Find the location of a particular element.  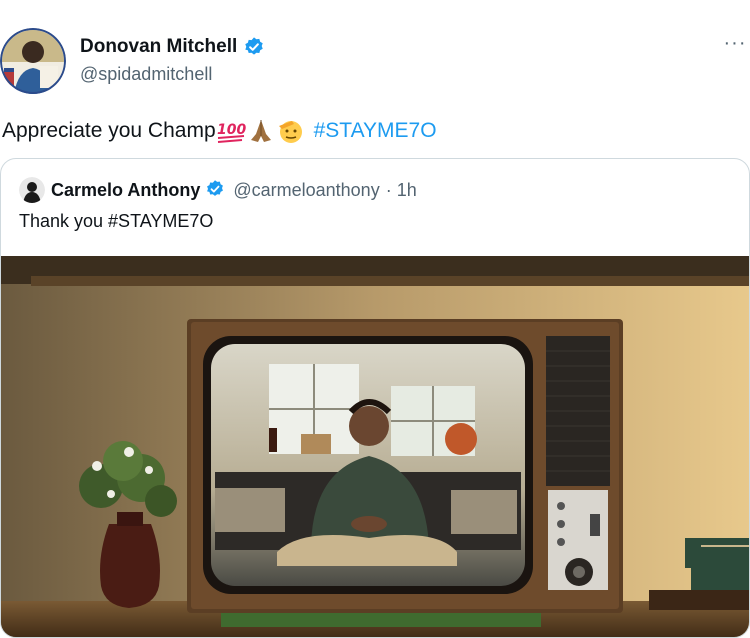

more-options-icon: ··· is located at coordinates (735, 45).